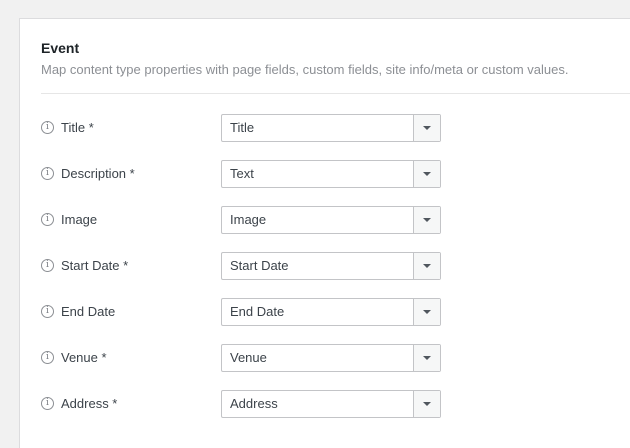 The height and width of the screenshot is (448, 630). I want to click on field-row-title: i Title * Title, so click(335, 128).